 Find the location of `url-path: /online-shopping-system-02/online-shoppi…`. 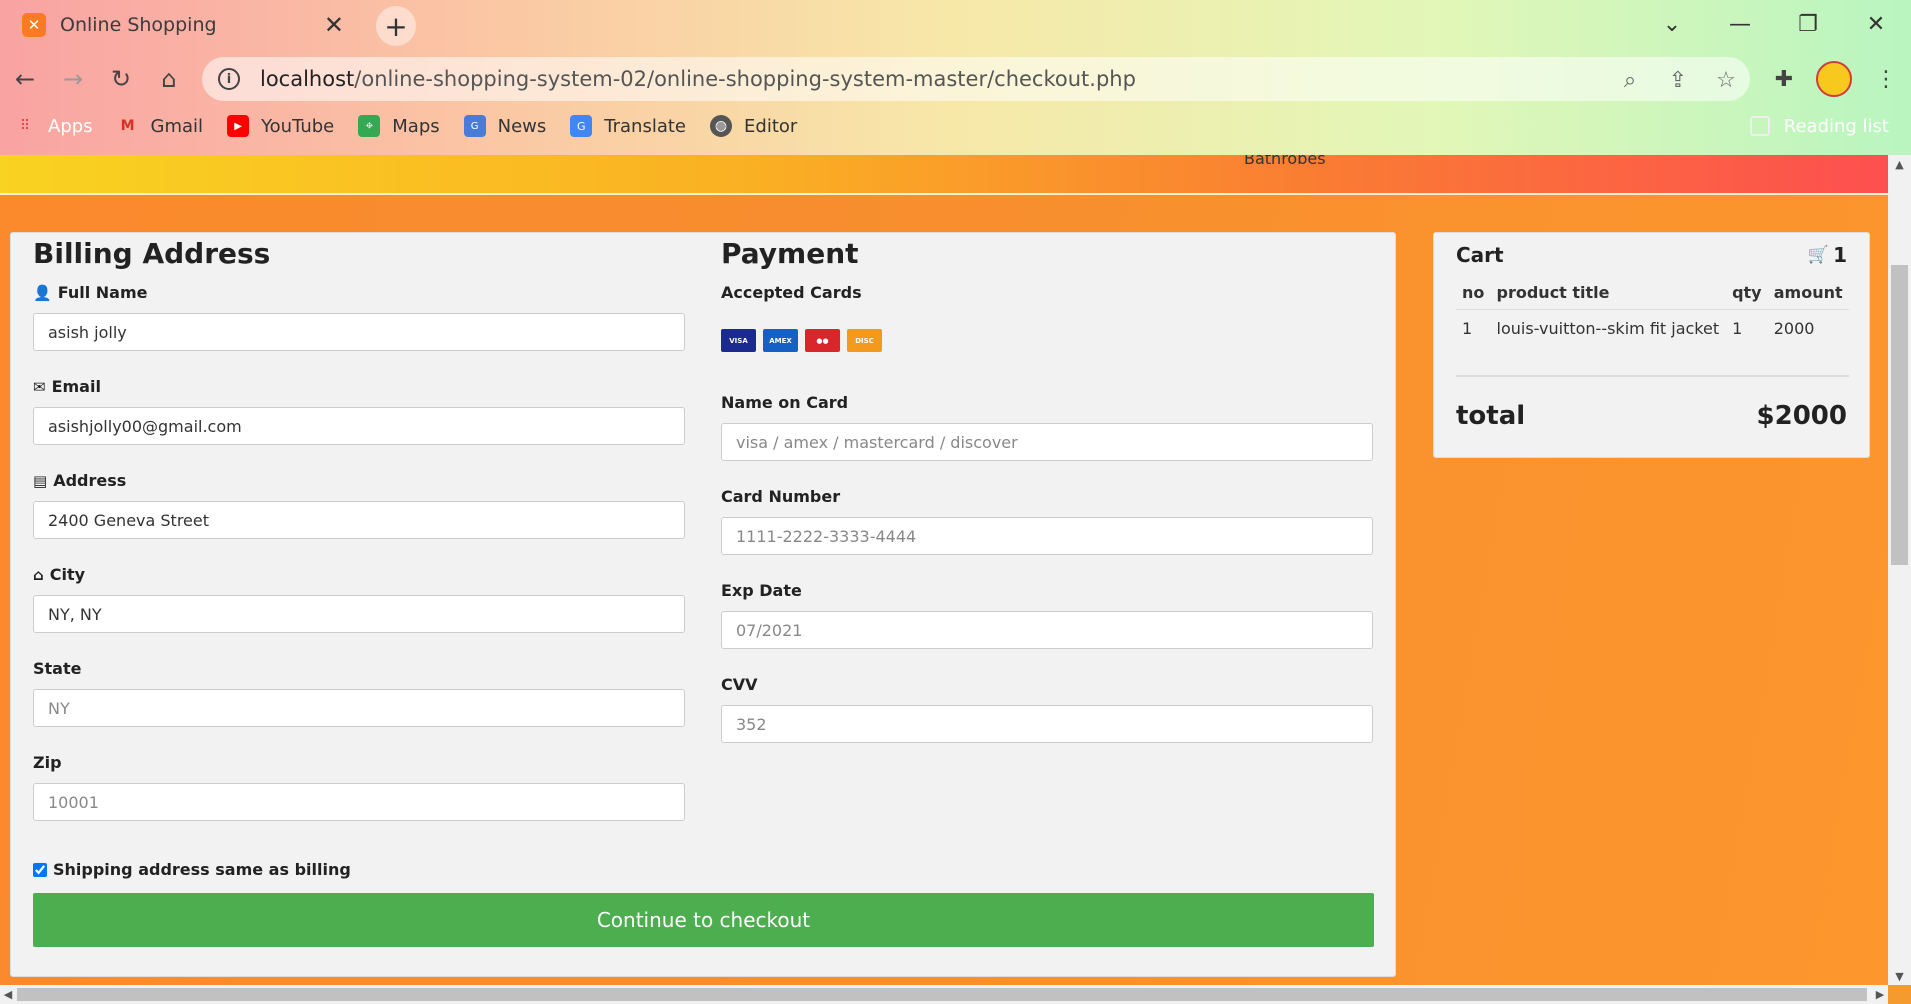

url-path: /online-shopping-system-02/online-shoppi… is located at coordinates (745, 79).